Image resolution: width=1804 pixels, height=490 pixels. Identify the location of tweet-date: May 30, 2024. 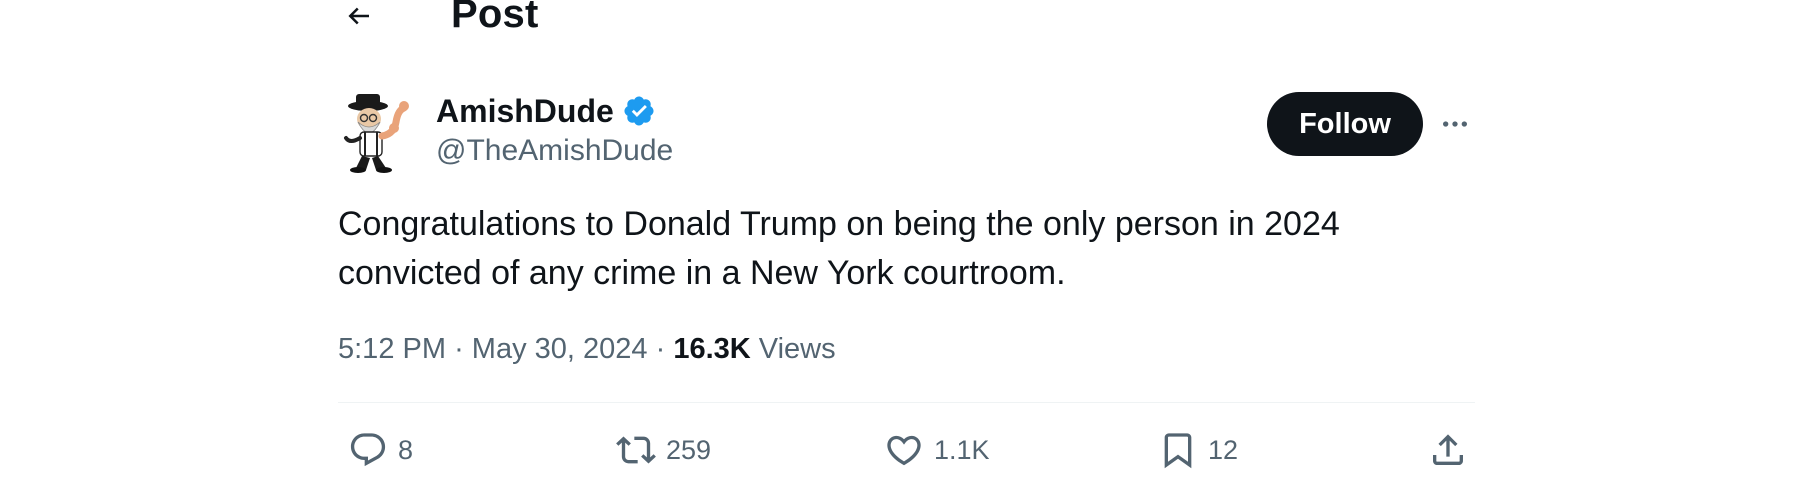
(560, 349).